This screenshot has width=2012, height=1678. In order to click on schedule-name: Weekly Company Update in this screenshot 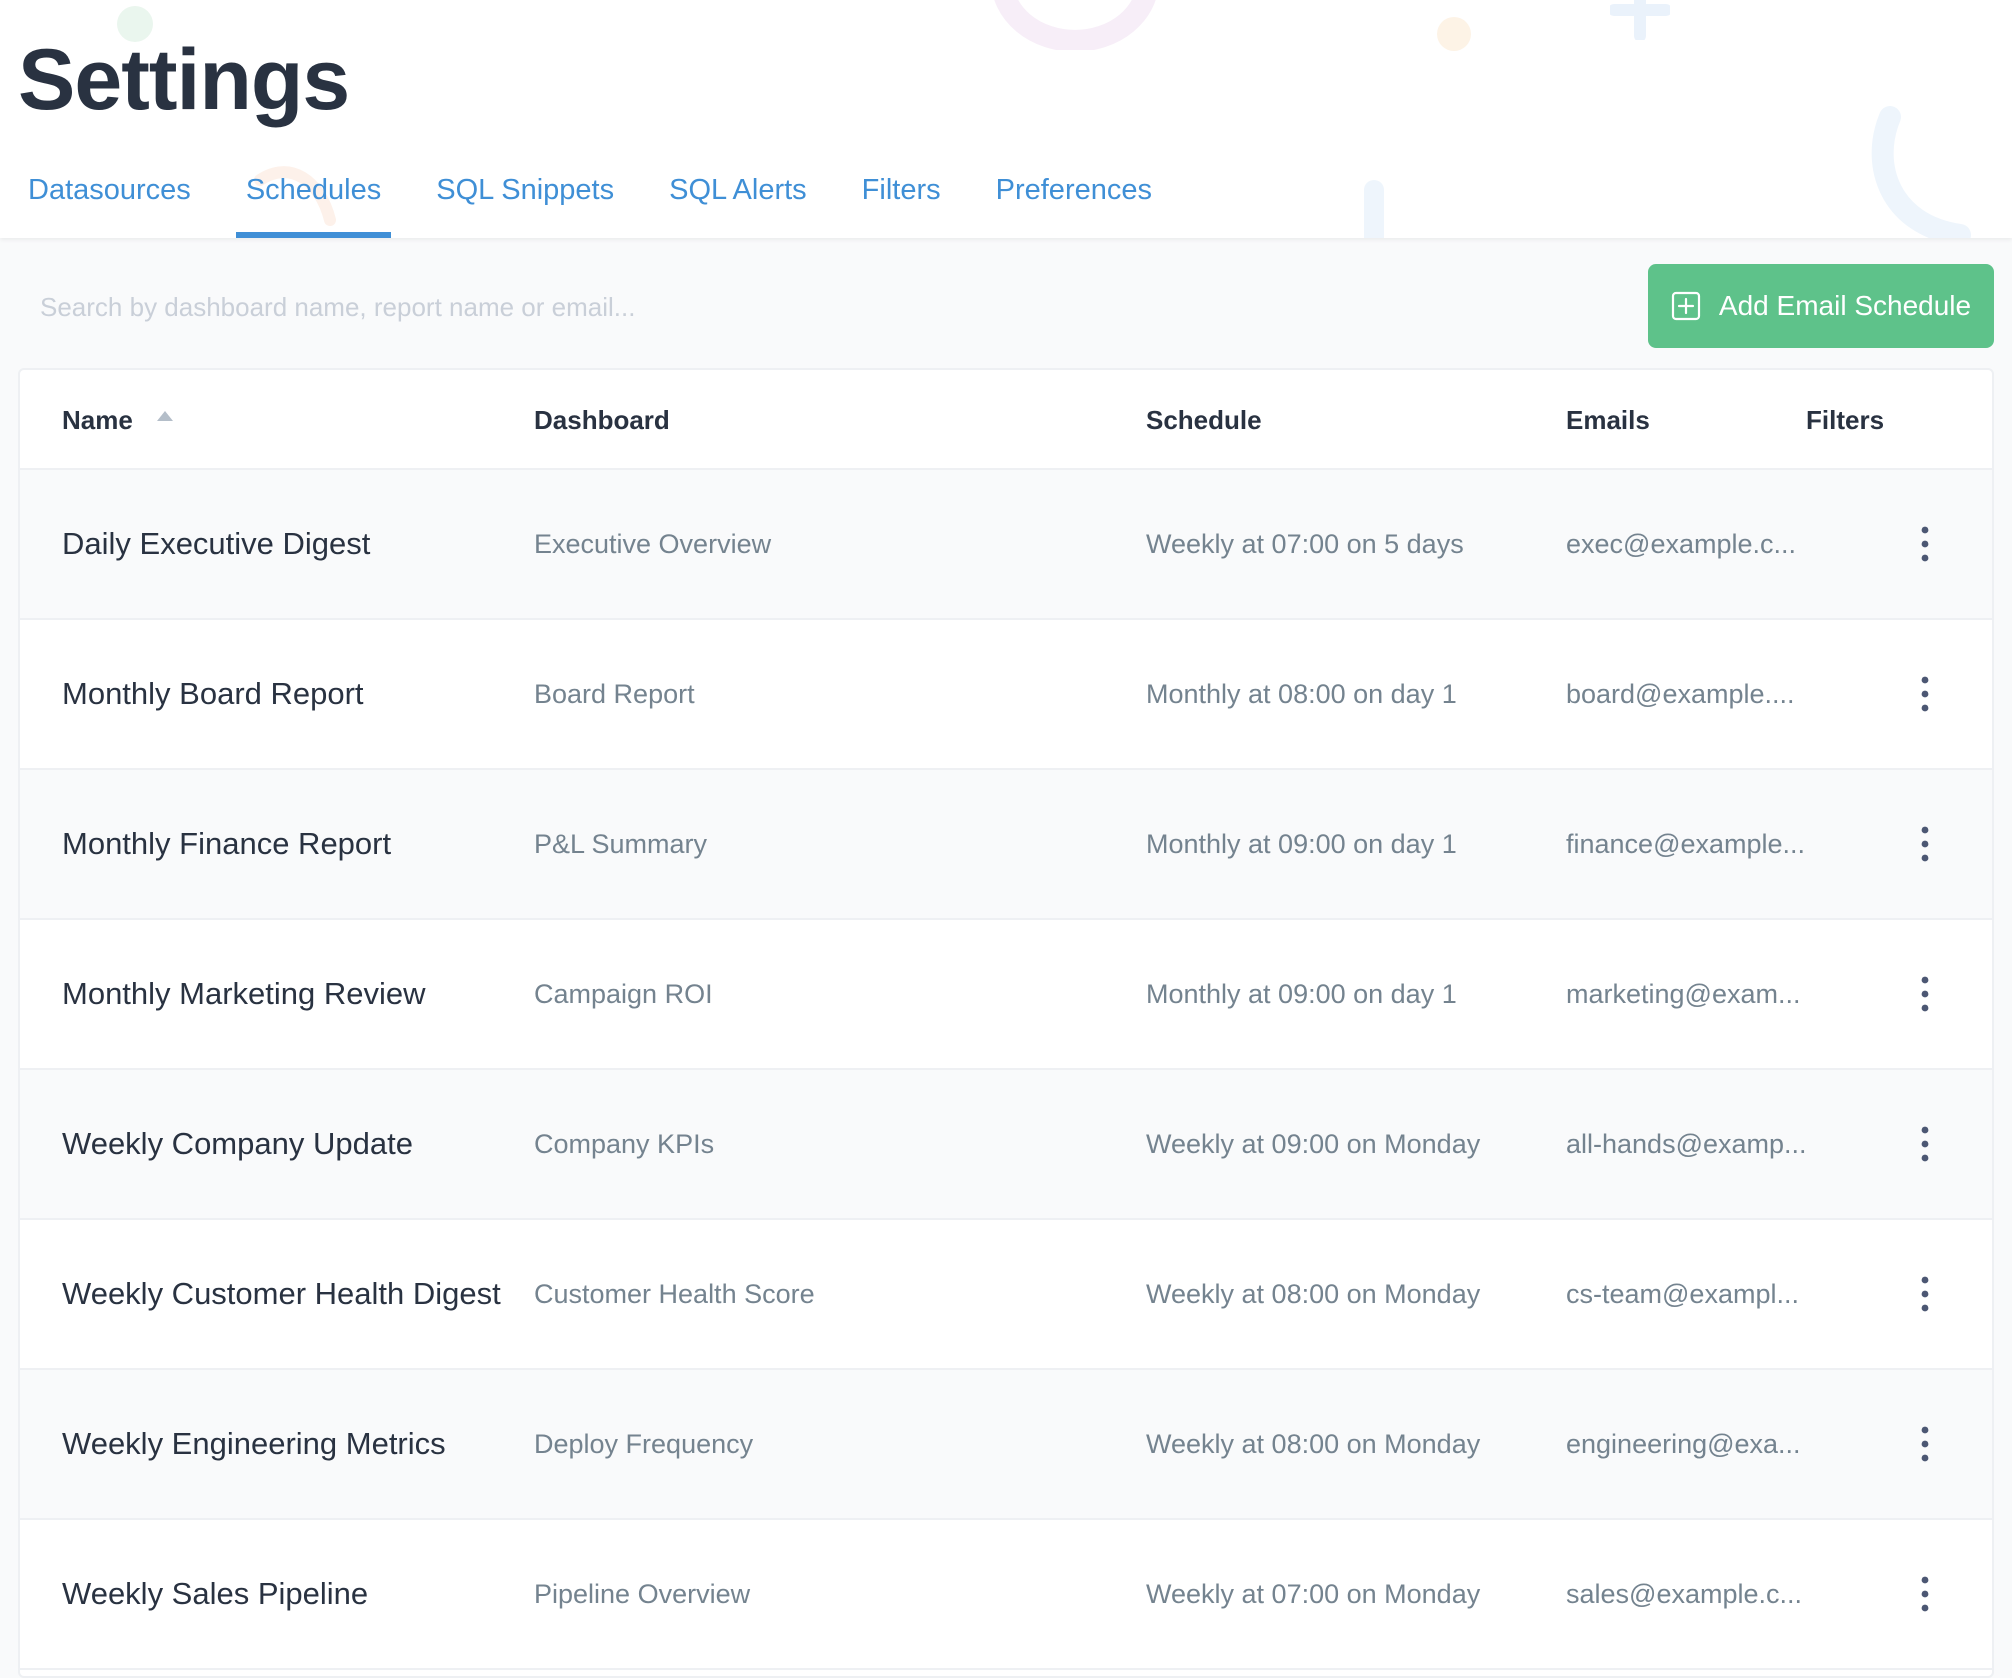, I will do `click(237, 1144)`.